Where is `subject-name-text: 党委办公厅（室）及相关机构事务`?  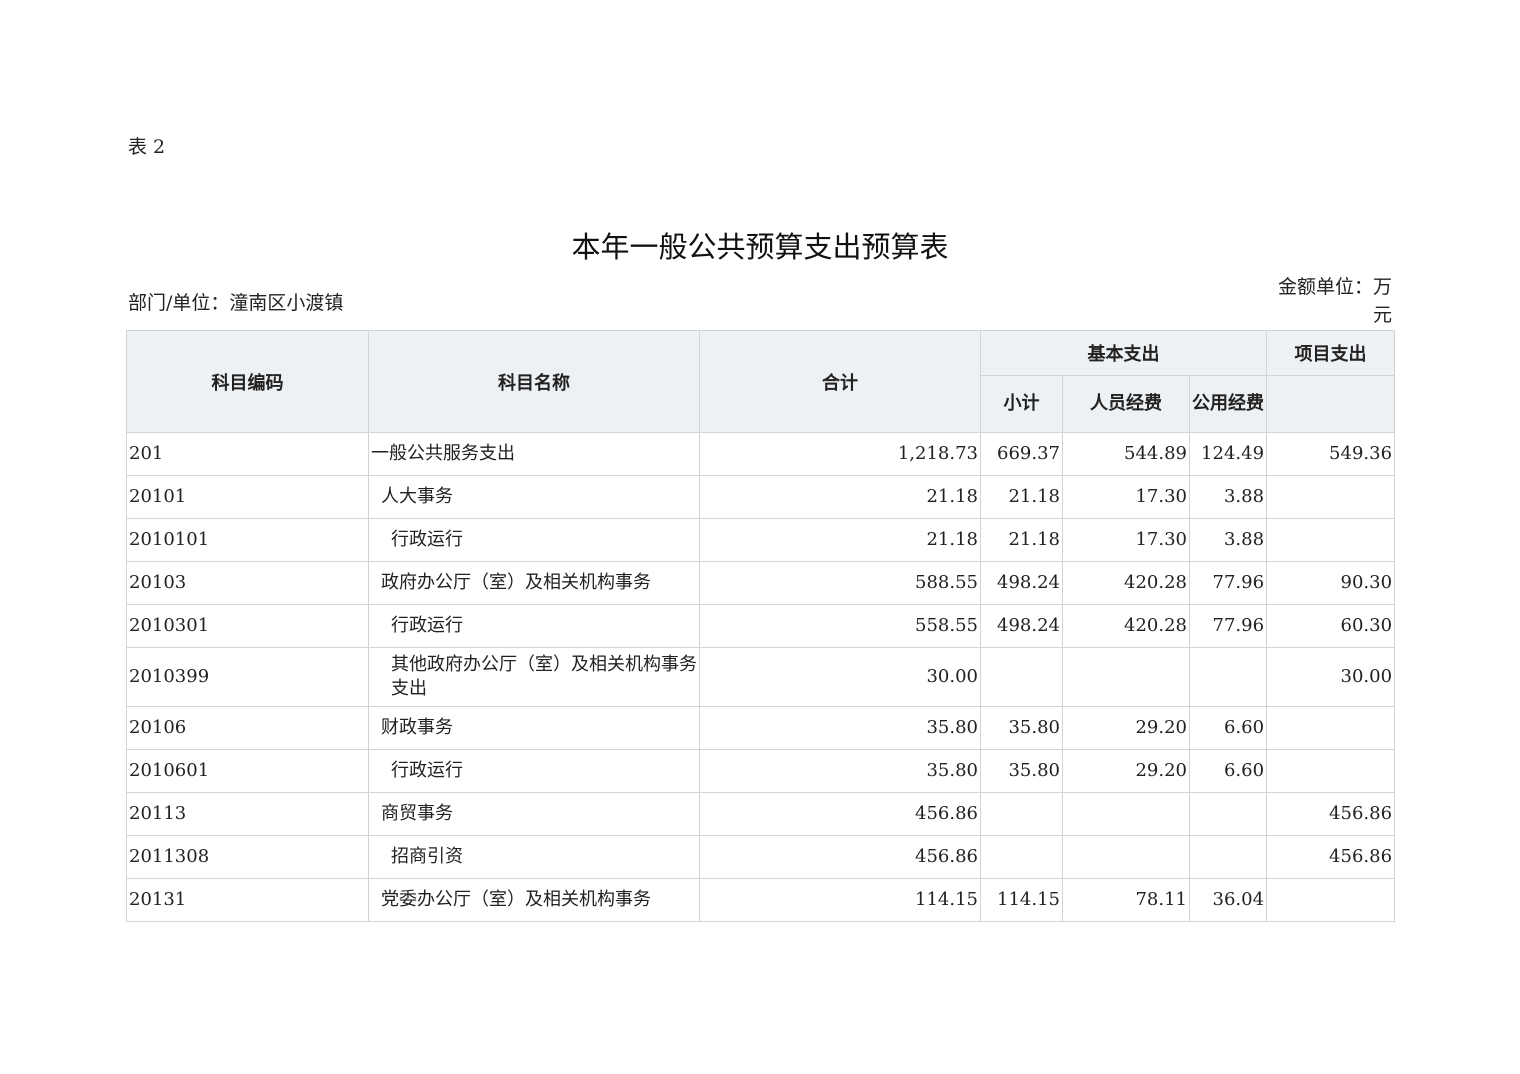 subject-name-text: 党委办公厅（室）及相关机构事务 is located at coordinates (516, 899).